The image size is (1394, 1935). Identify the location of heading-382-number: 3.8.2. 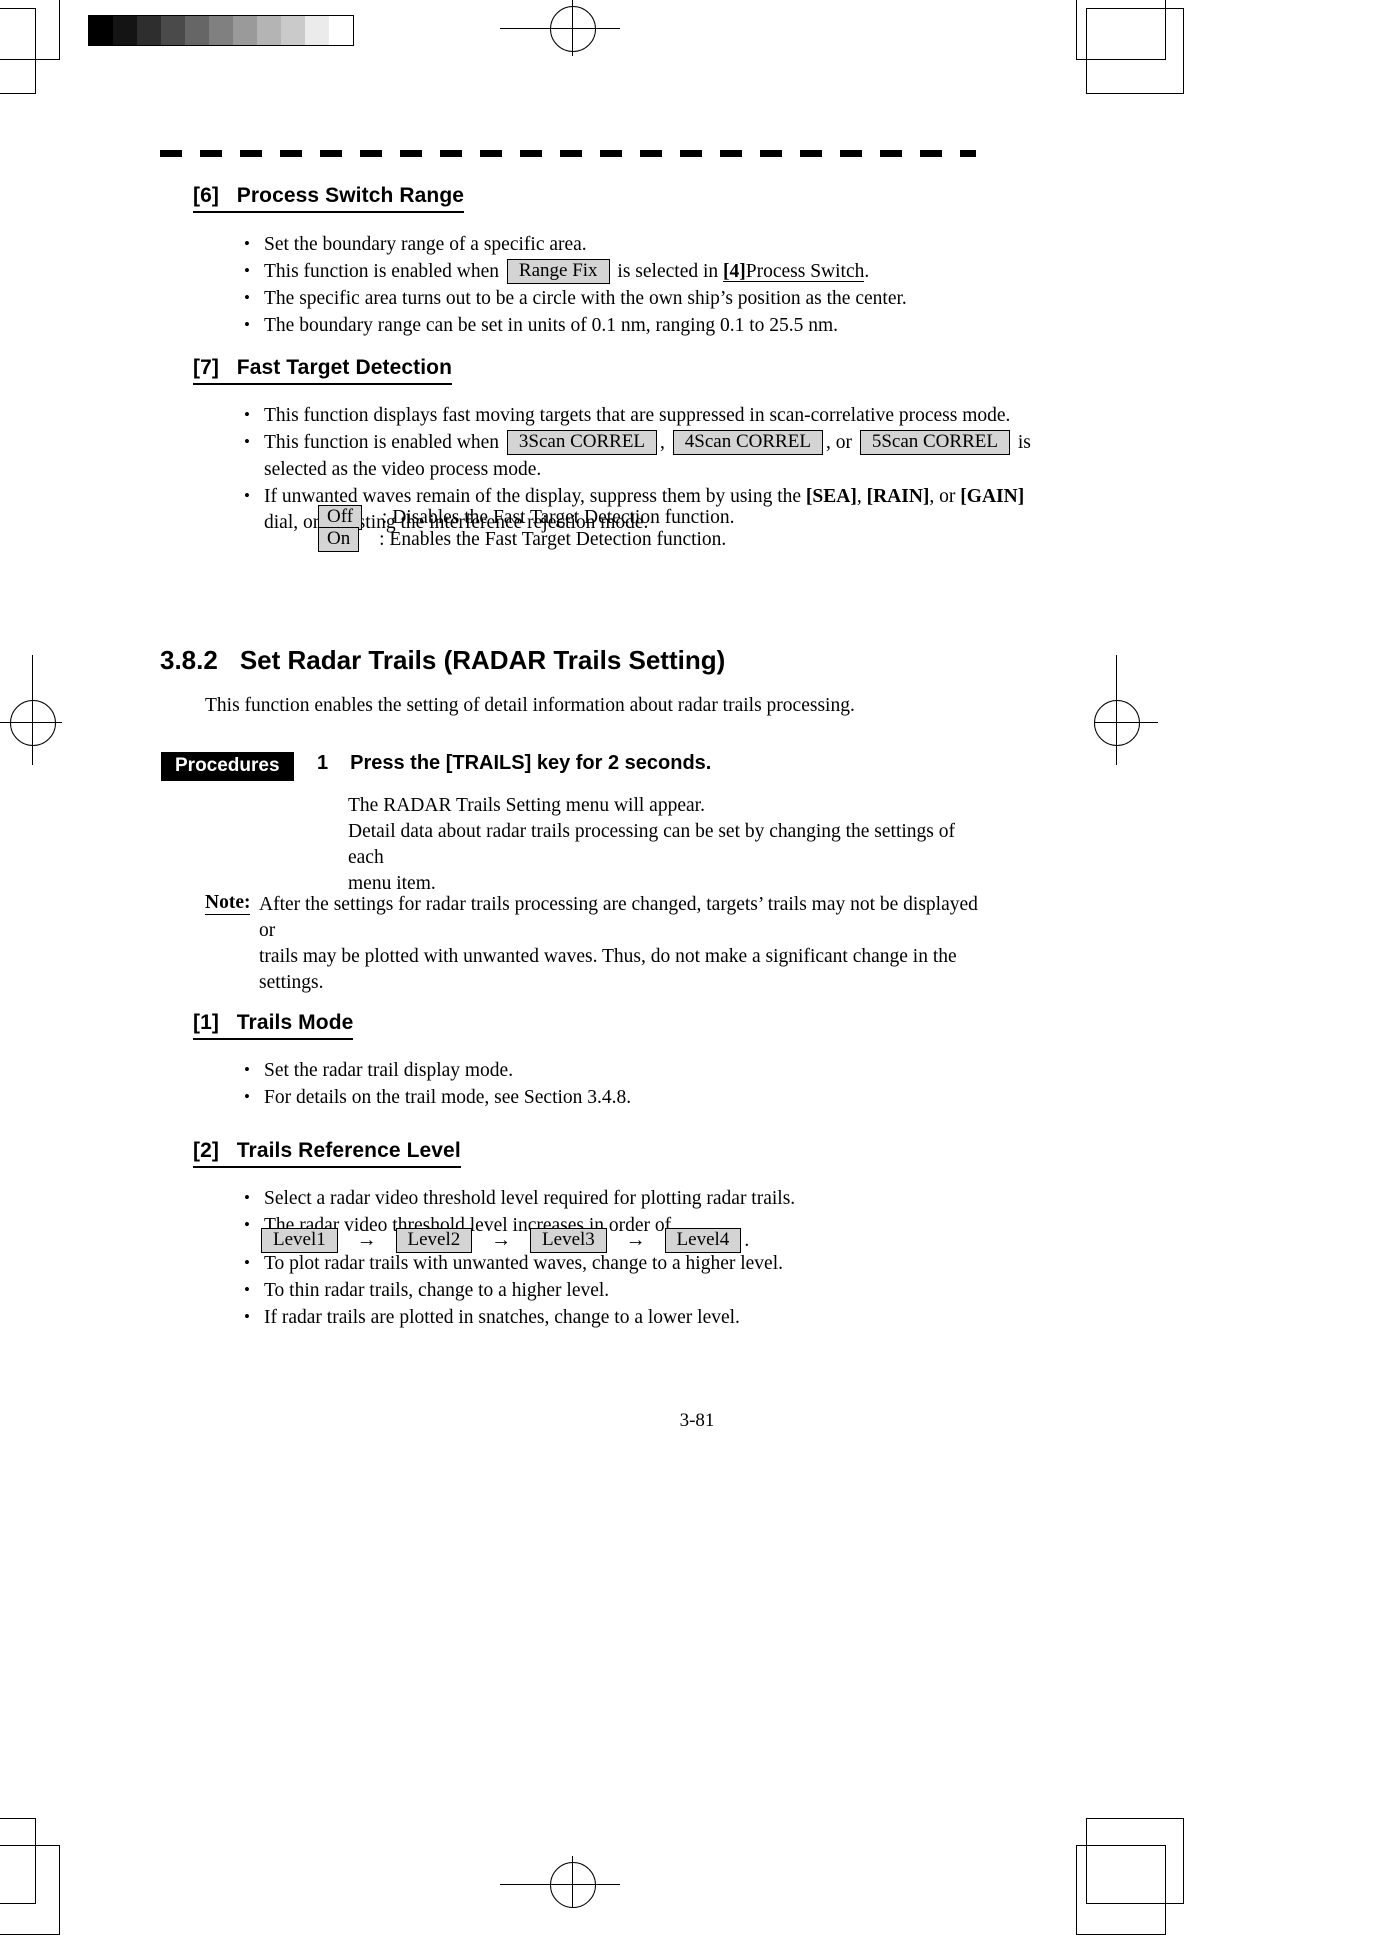
(189, 660).